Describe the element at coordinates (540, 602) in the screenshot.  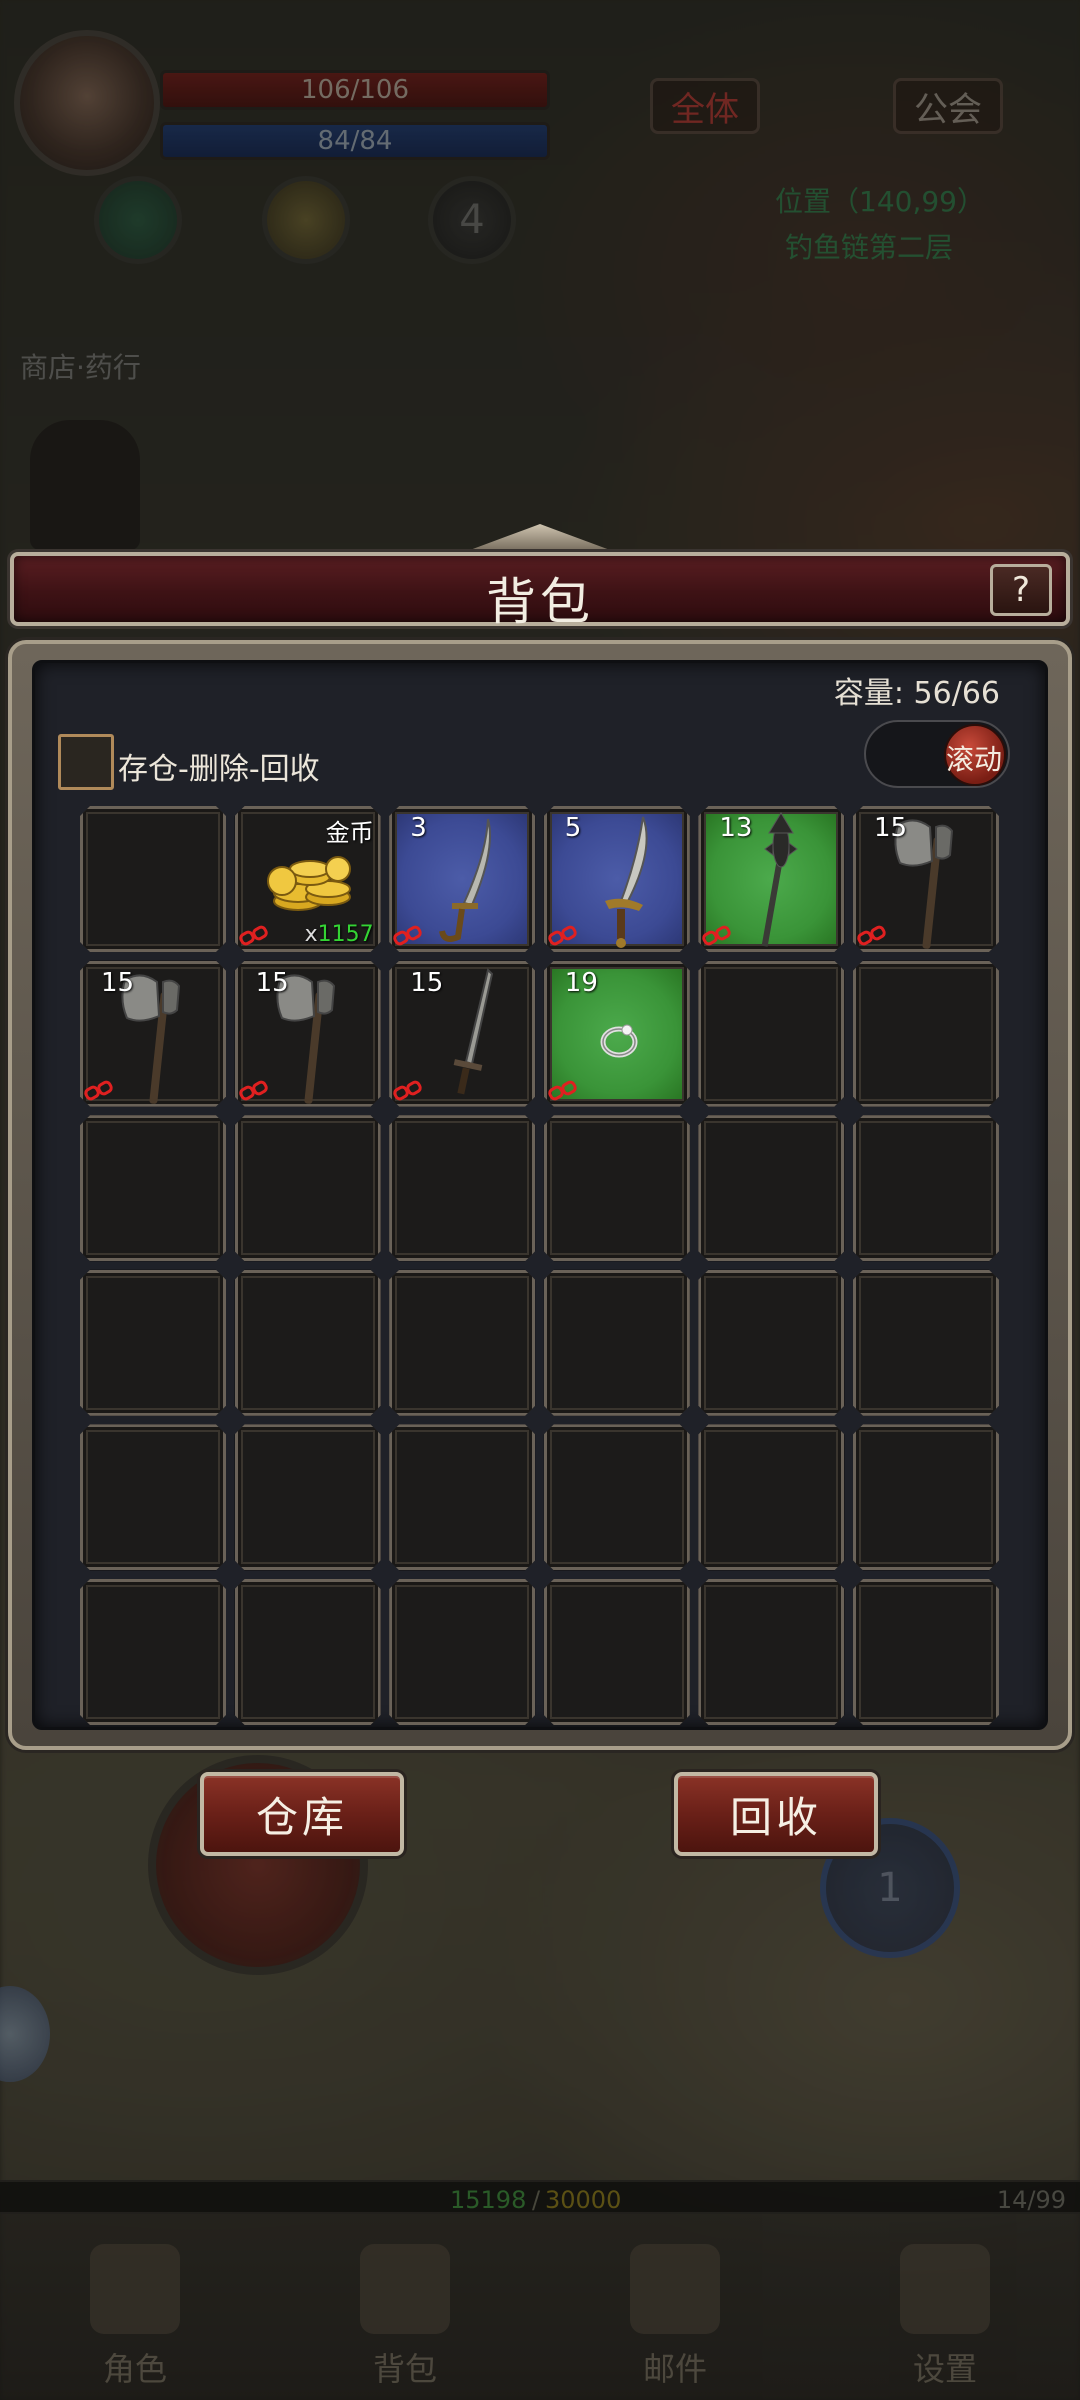
I see `bag-title: 背包` at that location.